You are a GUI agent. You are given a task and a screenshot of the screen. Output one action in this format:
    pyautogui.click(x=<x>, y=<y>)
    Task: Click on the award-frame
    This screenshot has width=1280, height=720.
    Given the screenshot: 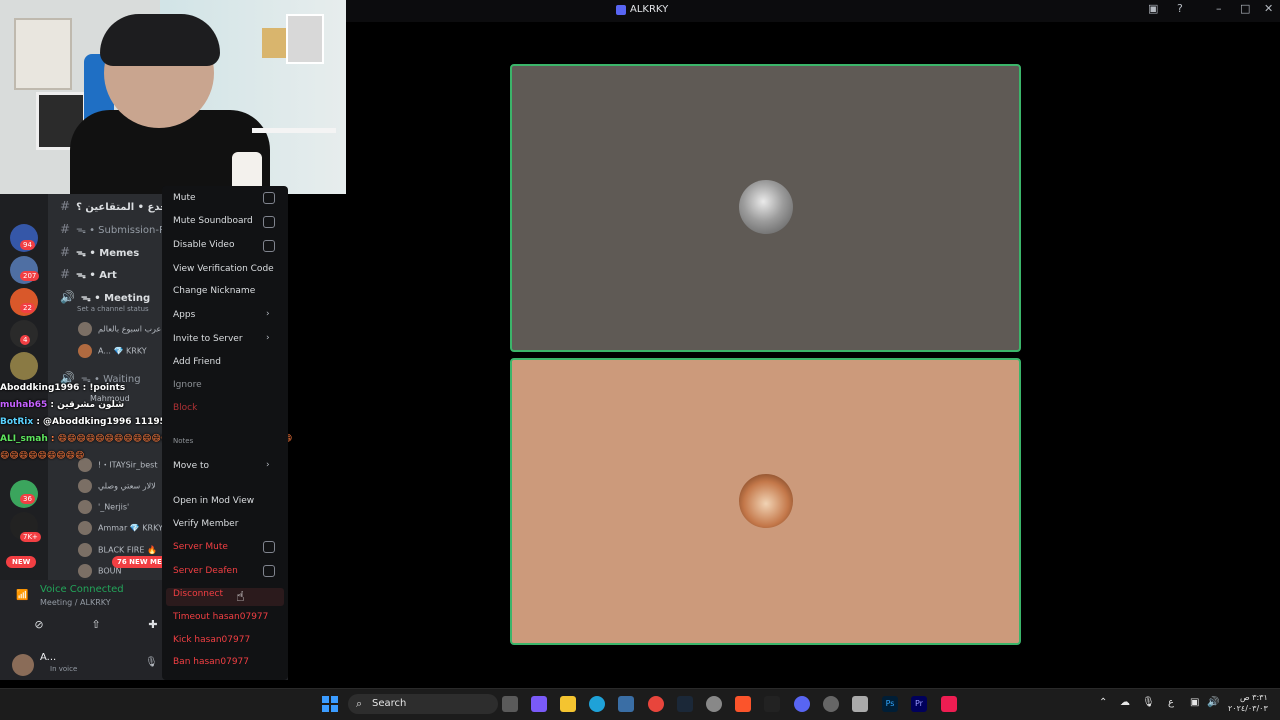 What is the action you would take?
    pyautogui.click(x=43, y=54)
    